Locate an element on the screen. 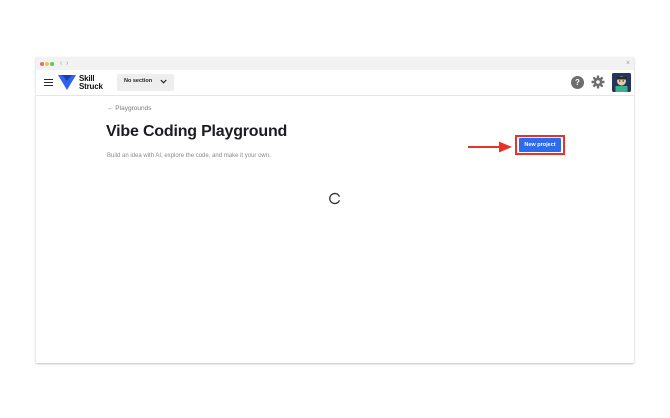 The image size is (670, 418). new-project-button: New project is located at coordinates (540, 145).